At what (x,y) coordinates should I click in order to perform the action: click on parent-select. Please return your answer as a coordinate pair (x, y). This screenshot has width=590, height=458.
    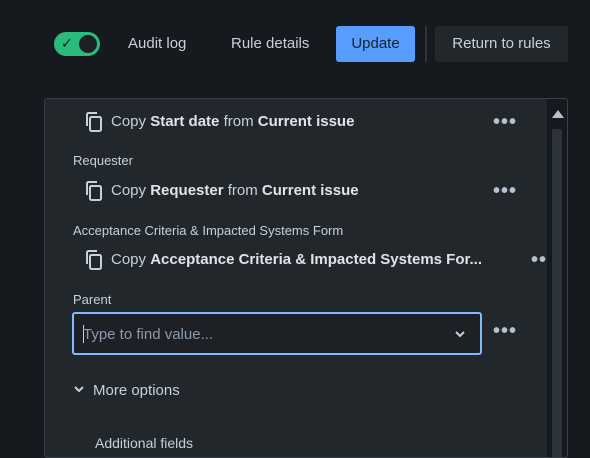
    Looking at the image, I should click on (277, 333).